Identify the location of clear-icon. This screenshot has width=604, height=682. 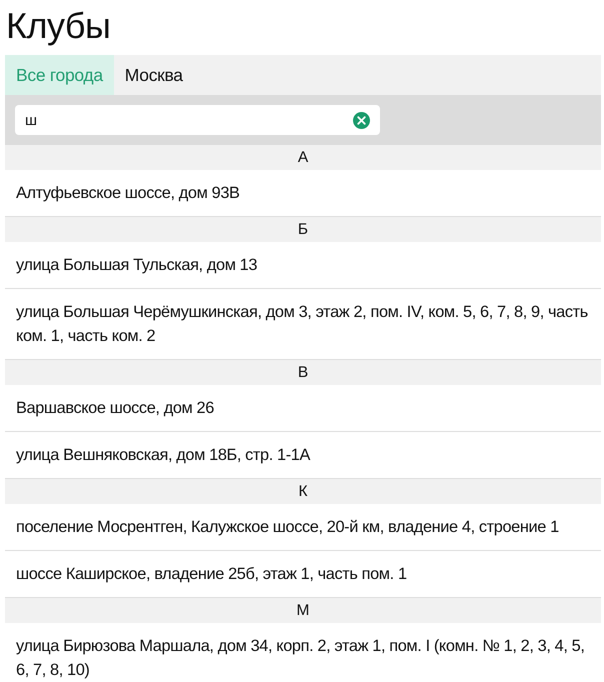
(361, 120).